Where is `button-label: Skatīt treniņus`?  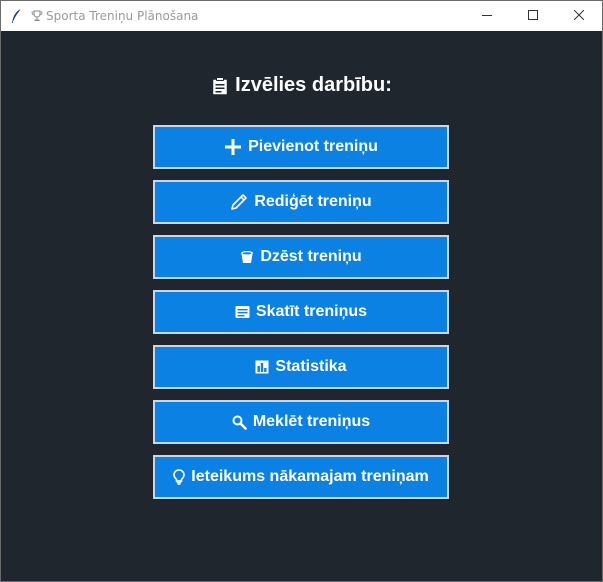
button-label: Skatīt treniņus is located at coordinates (311, 311).